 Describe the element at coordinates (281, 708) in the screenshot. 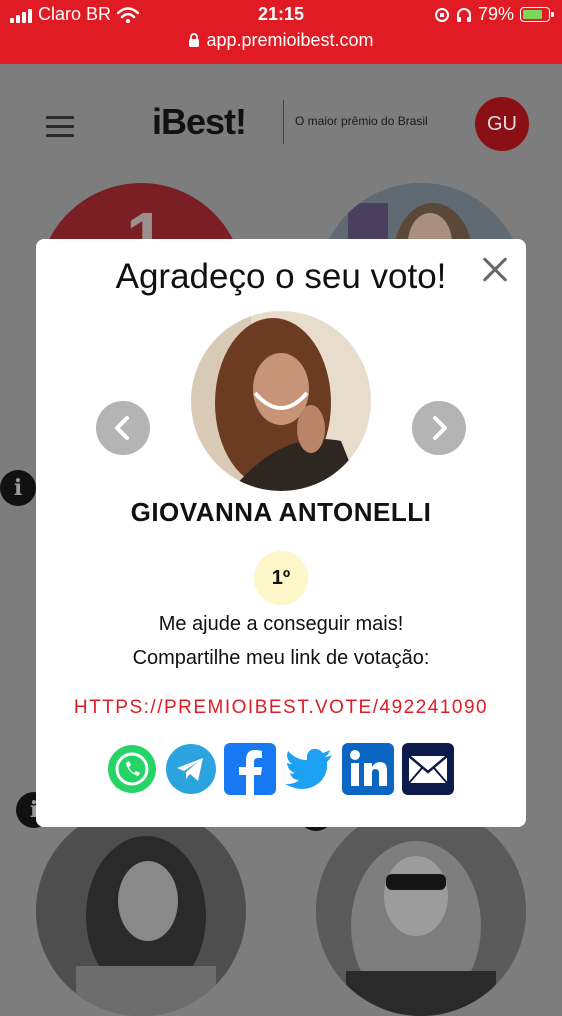

I see `vote-link: HTTPS://PREMIOIBEST.VOTE/492241090` at that location.